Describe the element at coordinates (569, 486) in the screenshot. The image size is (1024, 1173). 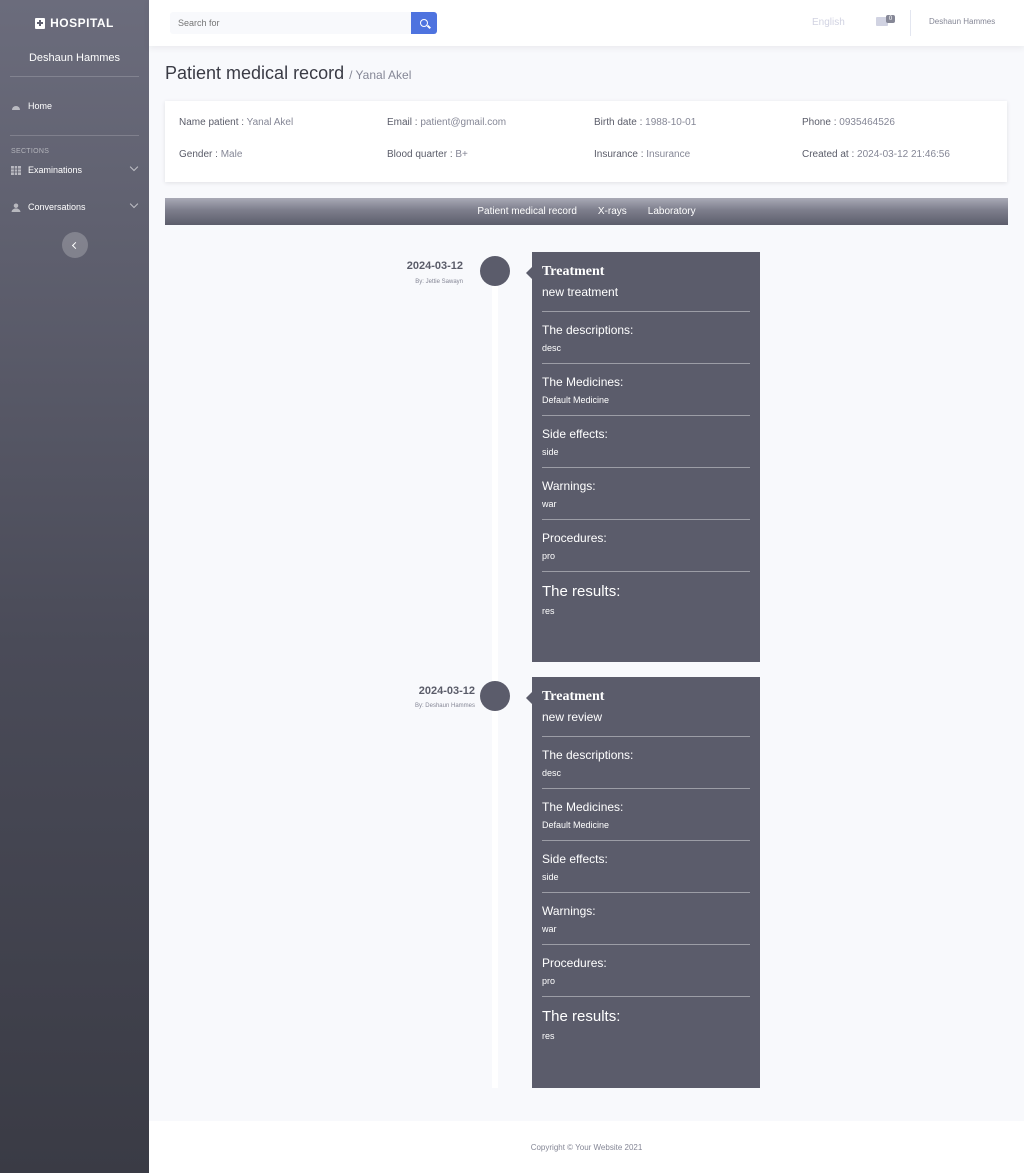
I see `section-heading: Warnings:` at that location.